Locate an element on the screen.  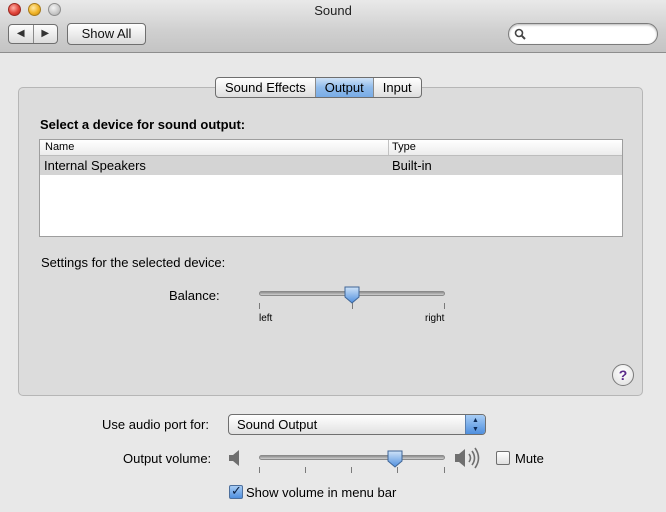
audio-port-select: Sound Output ▲ ▼ is located at coordinates (357, 424).